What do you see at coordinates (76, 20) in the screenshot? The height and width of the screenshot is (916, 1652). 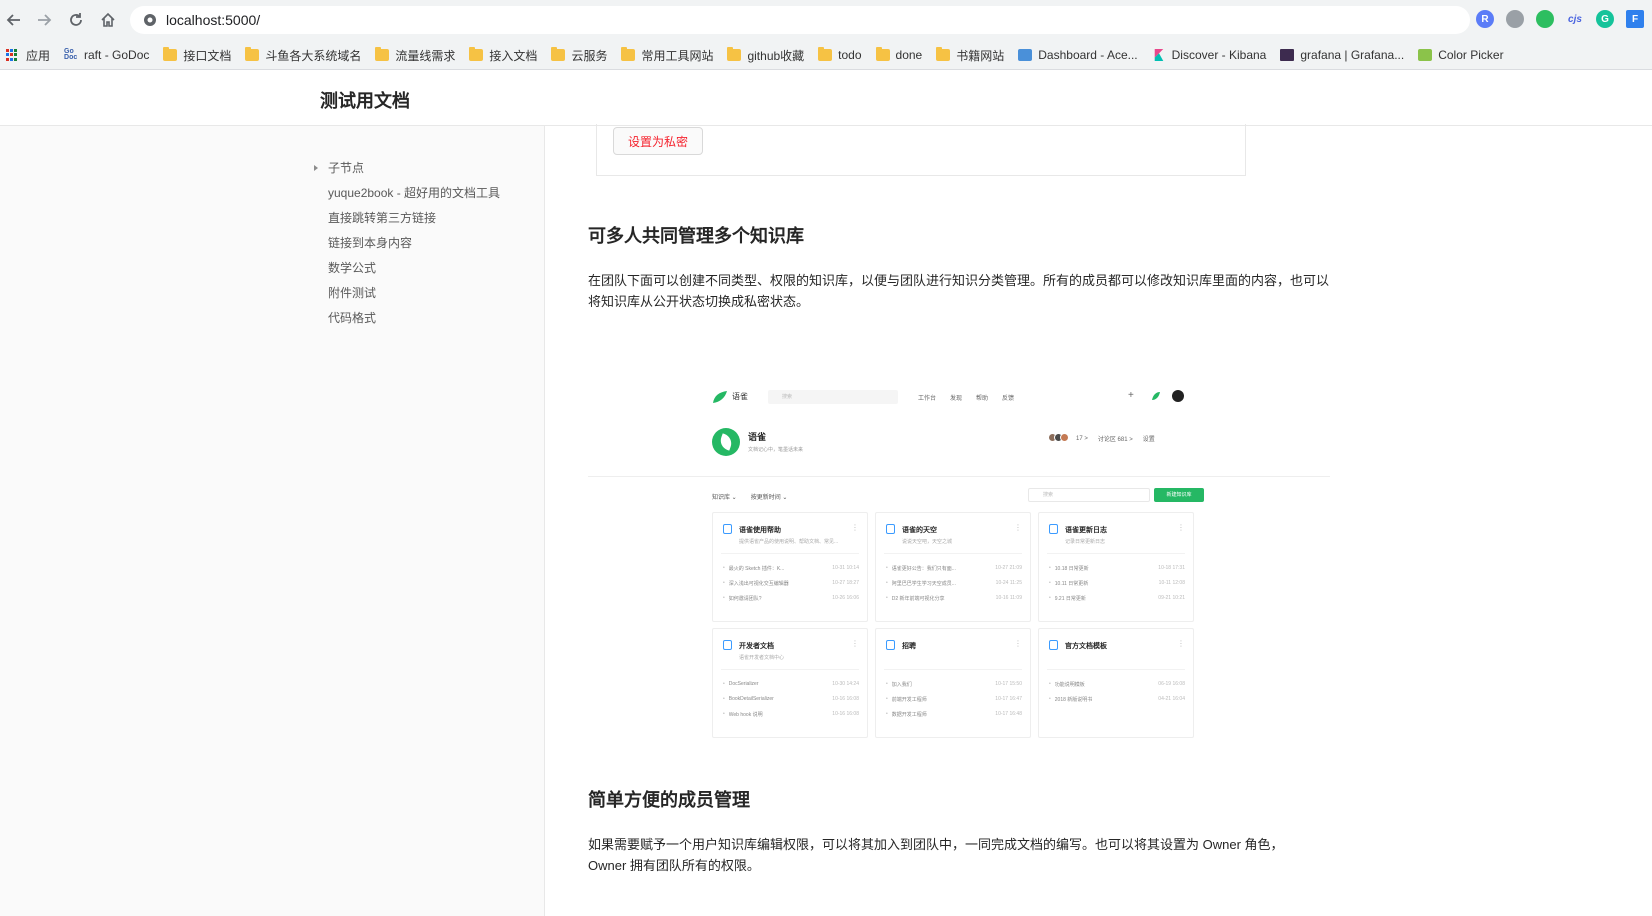 I see `reload-button` at bounding box center [76, 20].